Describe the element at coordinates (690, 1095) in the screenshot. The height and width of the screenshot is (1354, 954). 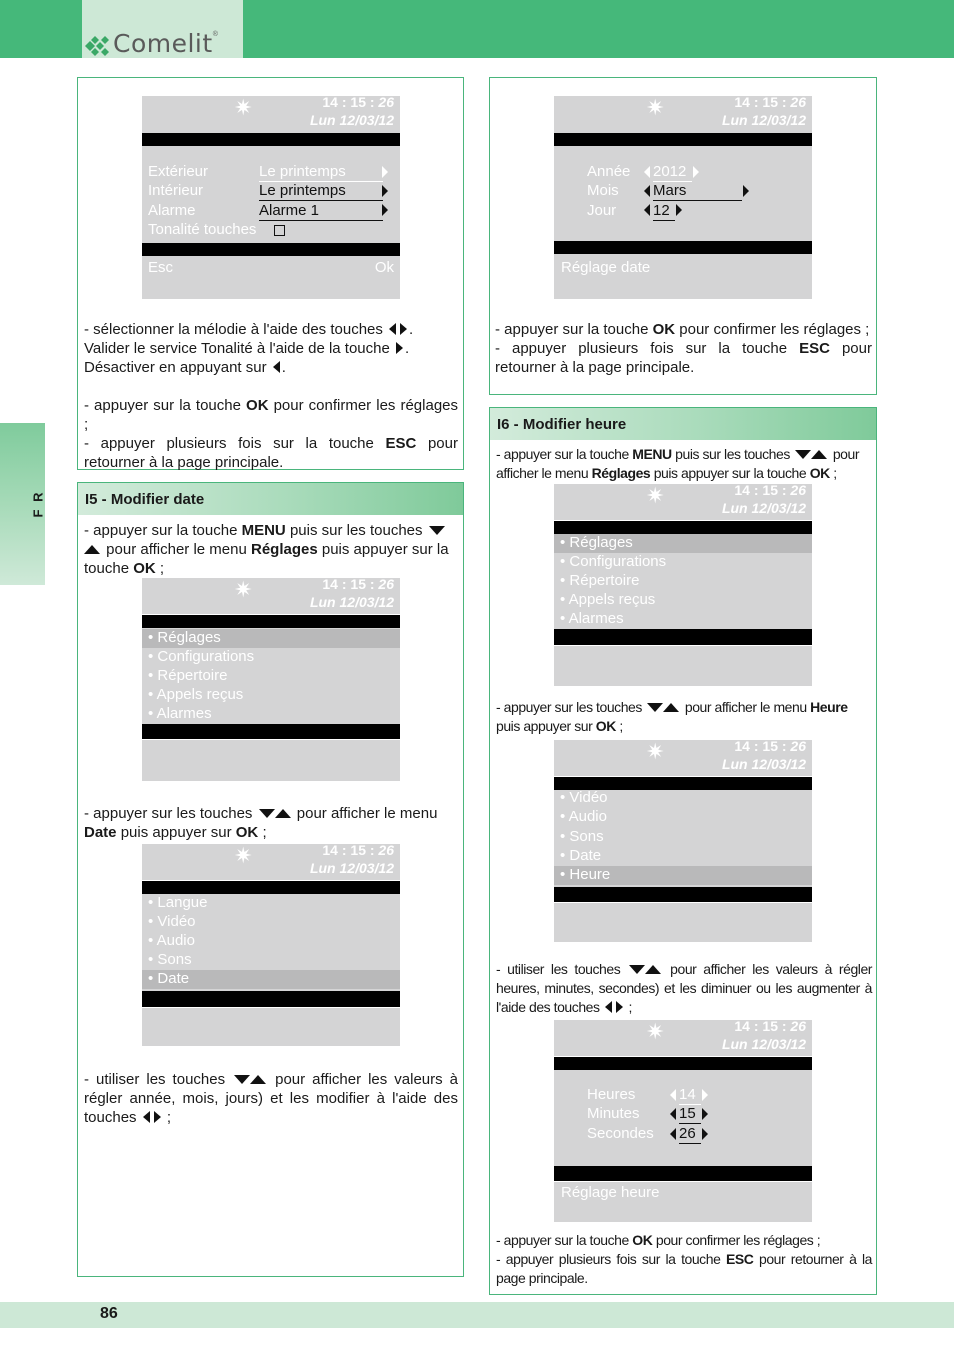
I see `hours-value: 14` at that location.